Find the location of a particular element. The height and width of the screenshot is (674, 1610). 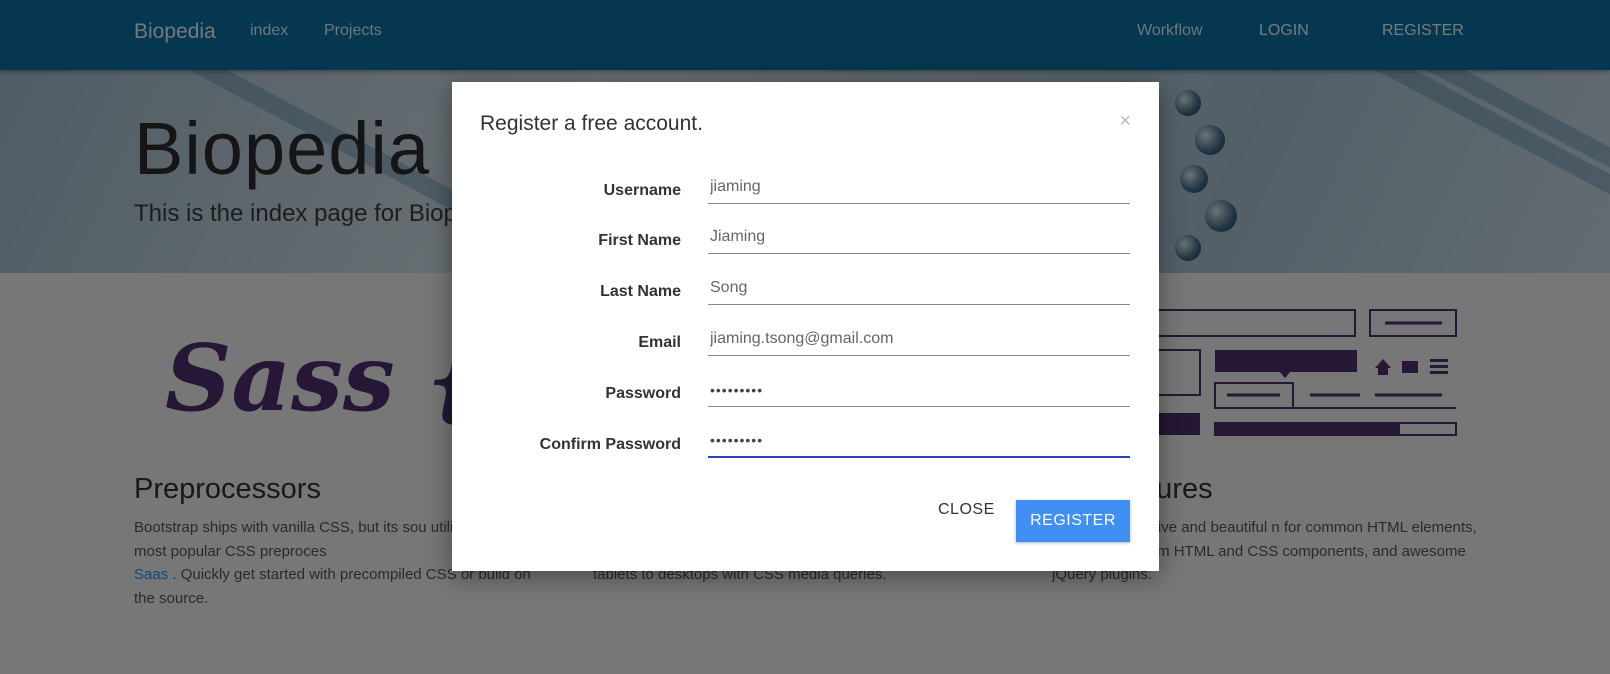

confirm-password-label: Confirm Password is located at coordinates (610, 444).